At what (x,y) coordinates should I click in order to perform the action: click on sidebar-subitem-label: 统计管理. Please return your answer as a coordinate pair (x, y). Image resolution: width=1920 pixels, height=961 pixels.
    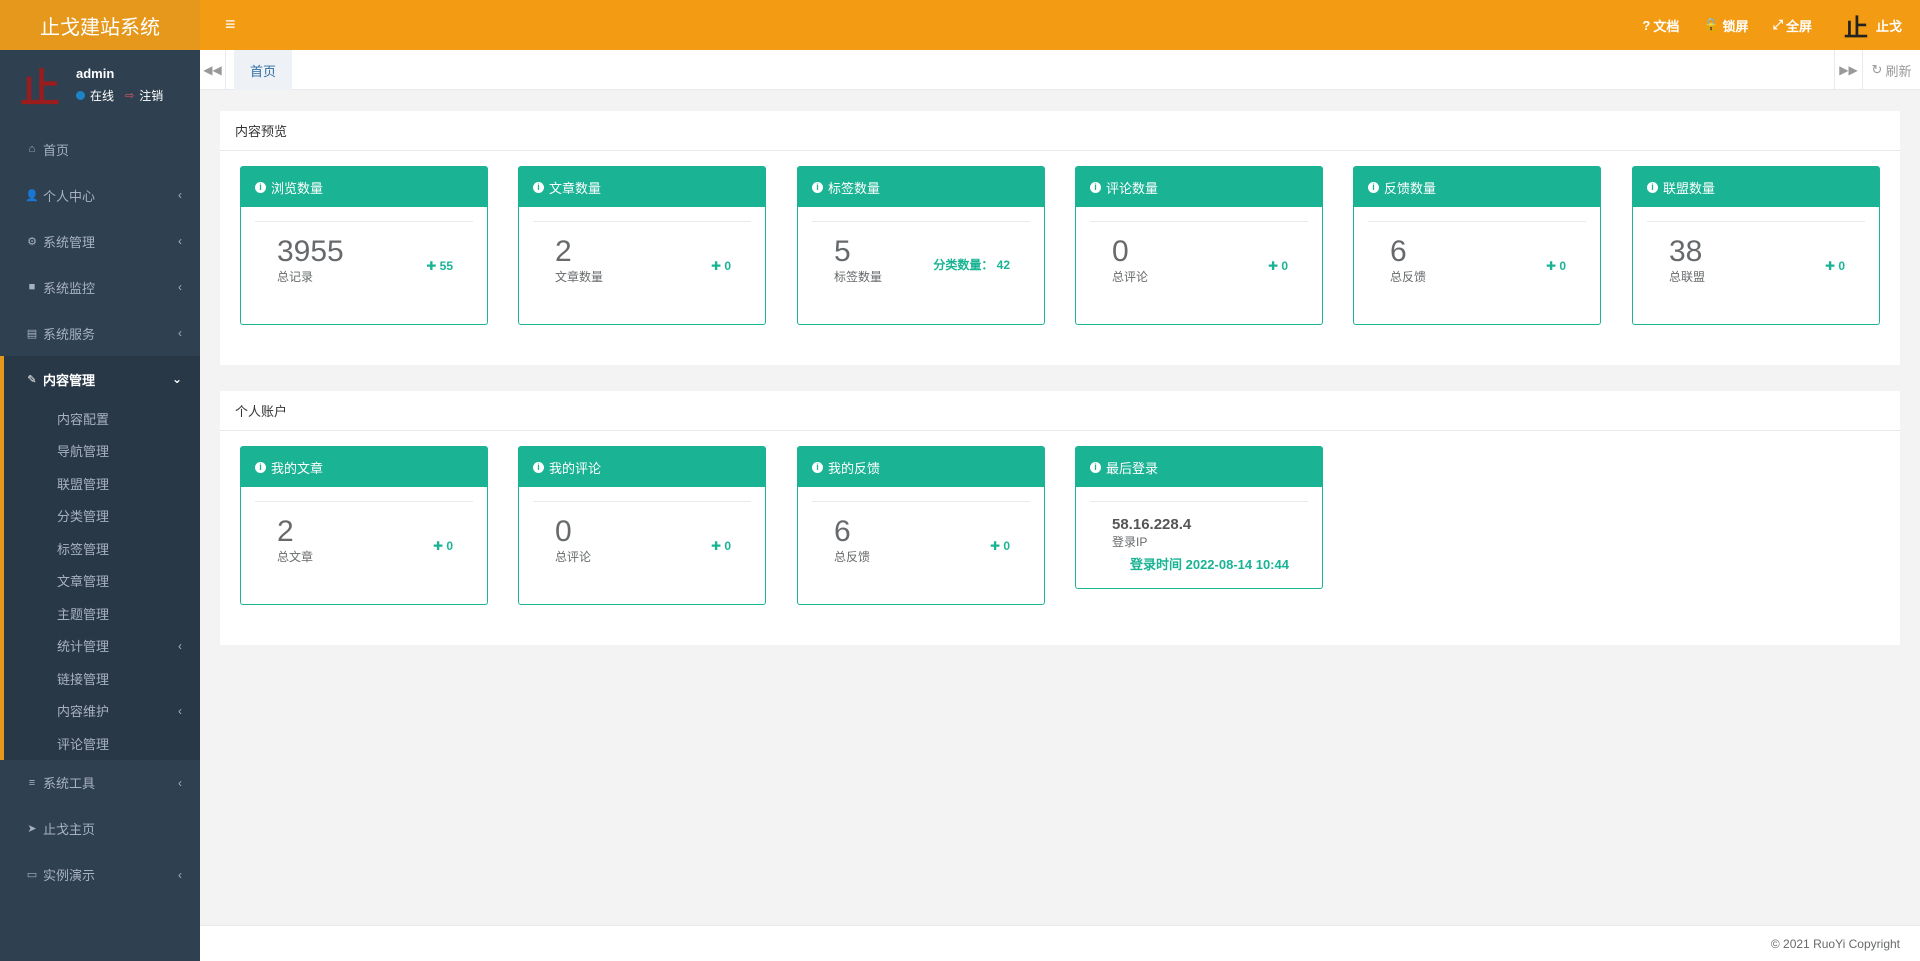
    Looking at the image, I should click on (83, 647).